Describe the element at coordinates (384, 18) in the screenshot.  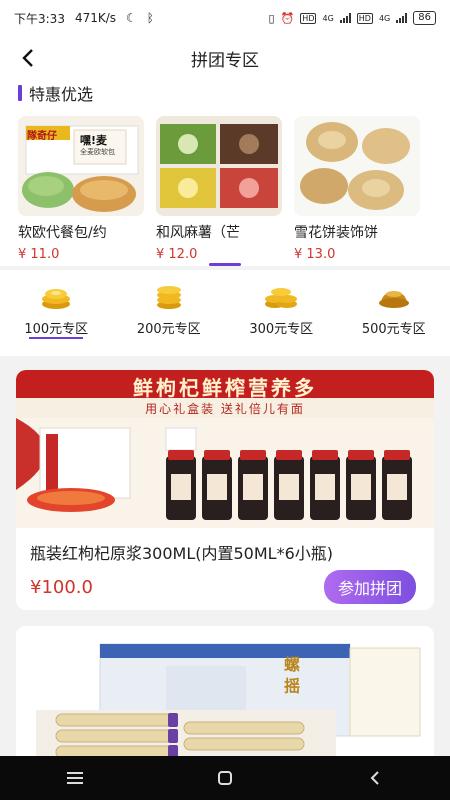
I see `network-type-2: 4G` at that location.